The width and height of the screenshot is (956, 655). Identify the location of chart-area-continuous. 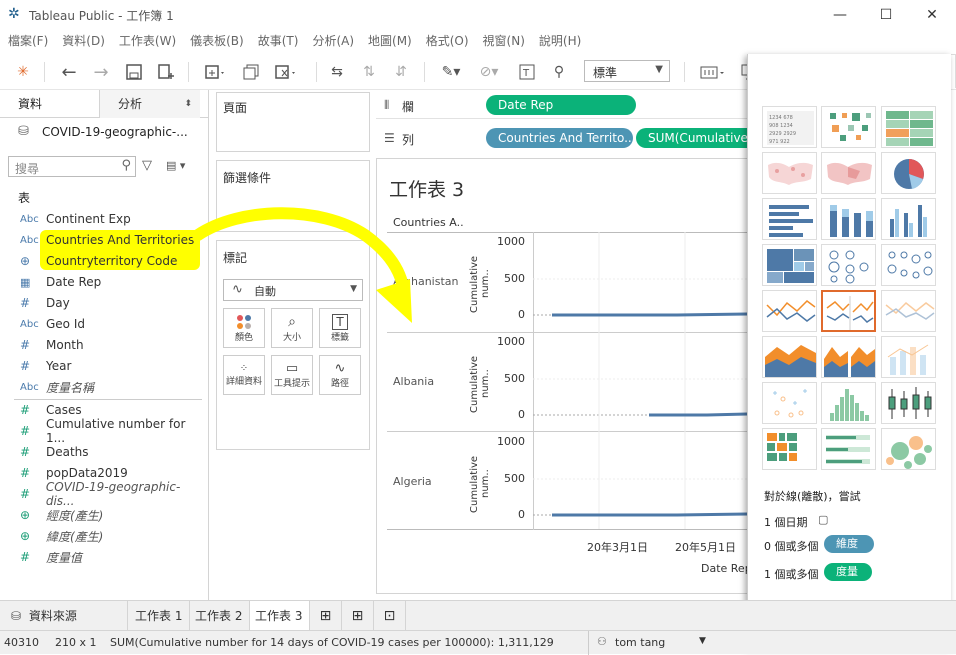
(789, 357).